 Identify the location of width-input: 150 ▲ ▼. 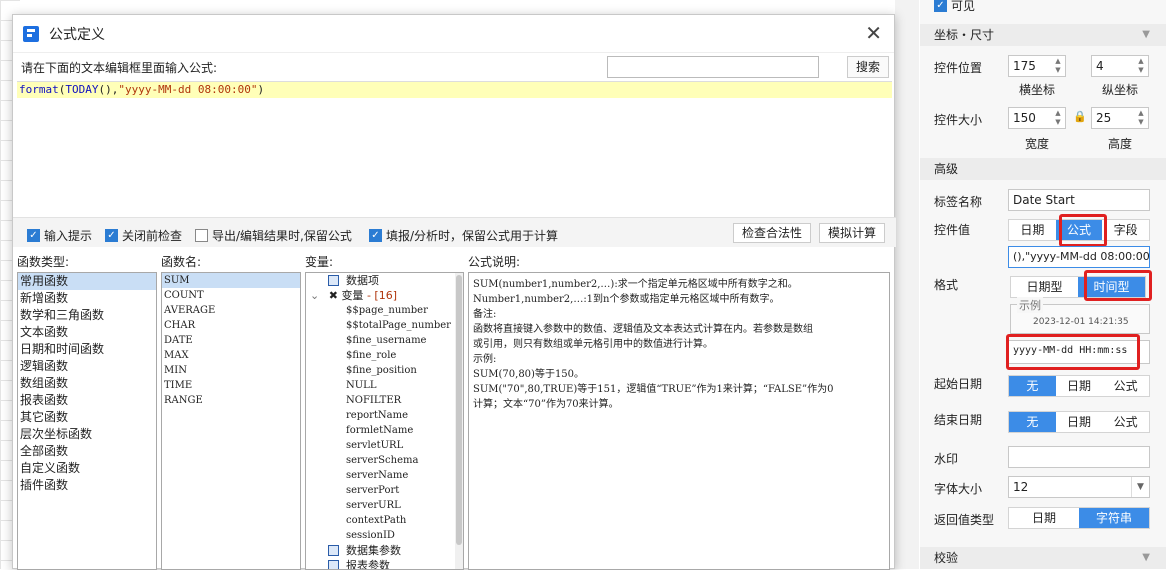
(1037, 118).